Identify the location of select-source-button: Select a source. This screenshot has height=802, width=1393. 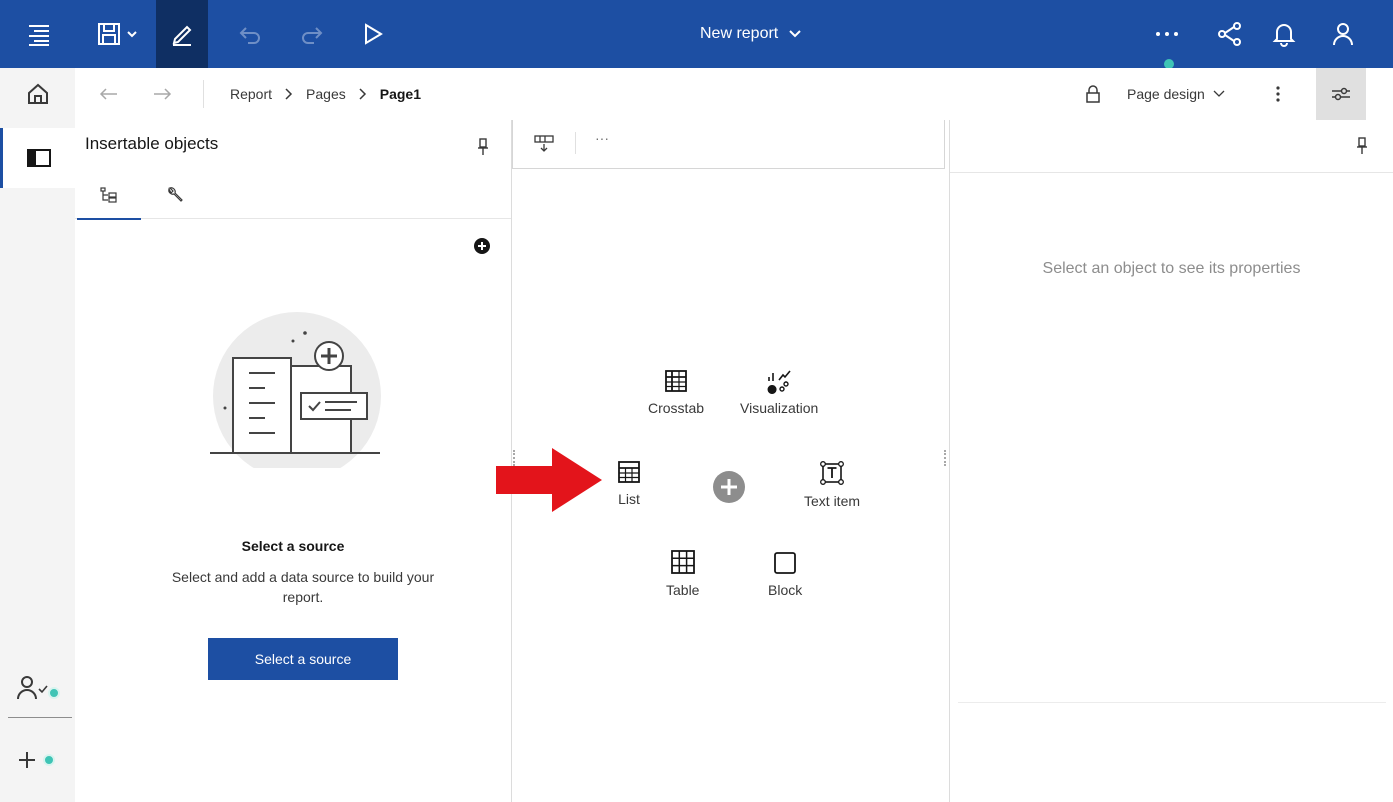
(303, 659).